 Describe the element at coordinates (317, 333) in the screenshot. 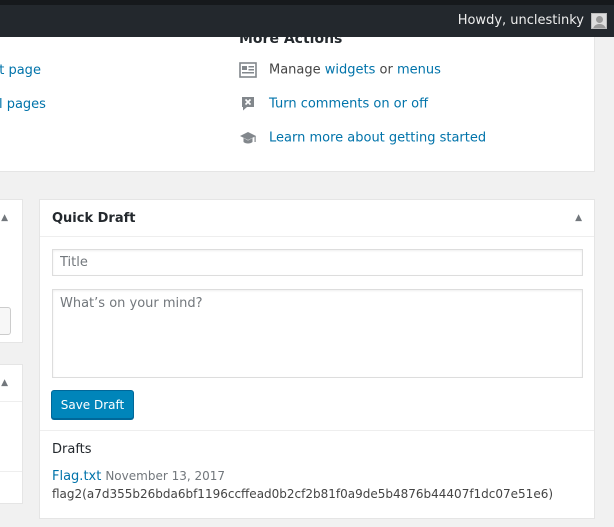

I see `draft-content-textarea` at that location.